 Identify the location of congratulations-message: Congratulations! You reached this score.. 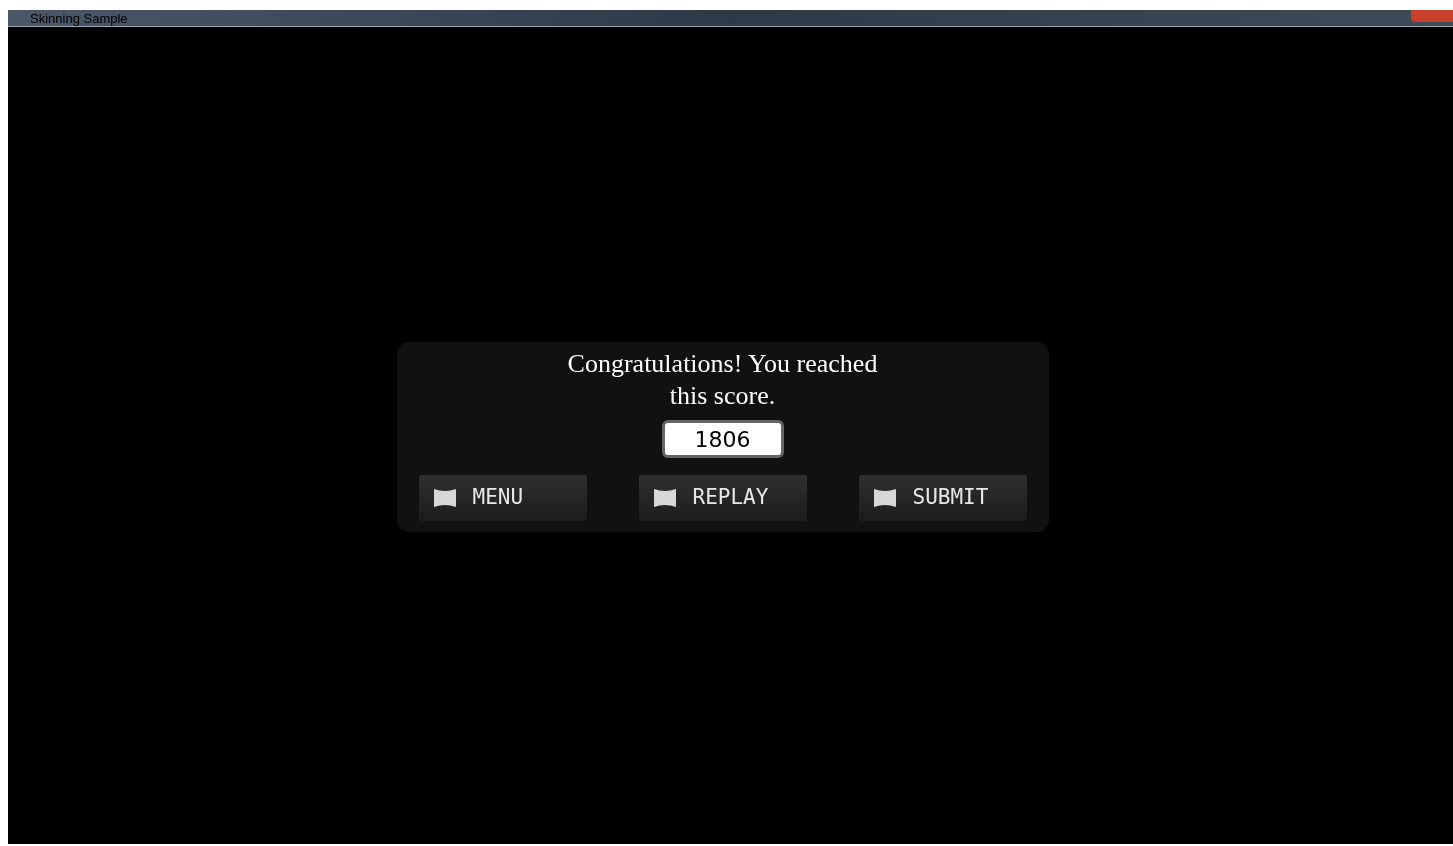
(722, 380).